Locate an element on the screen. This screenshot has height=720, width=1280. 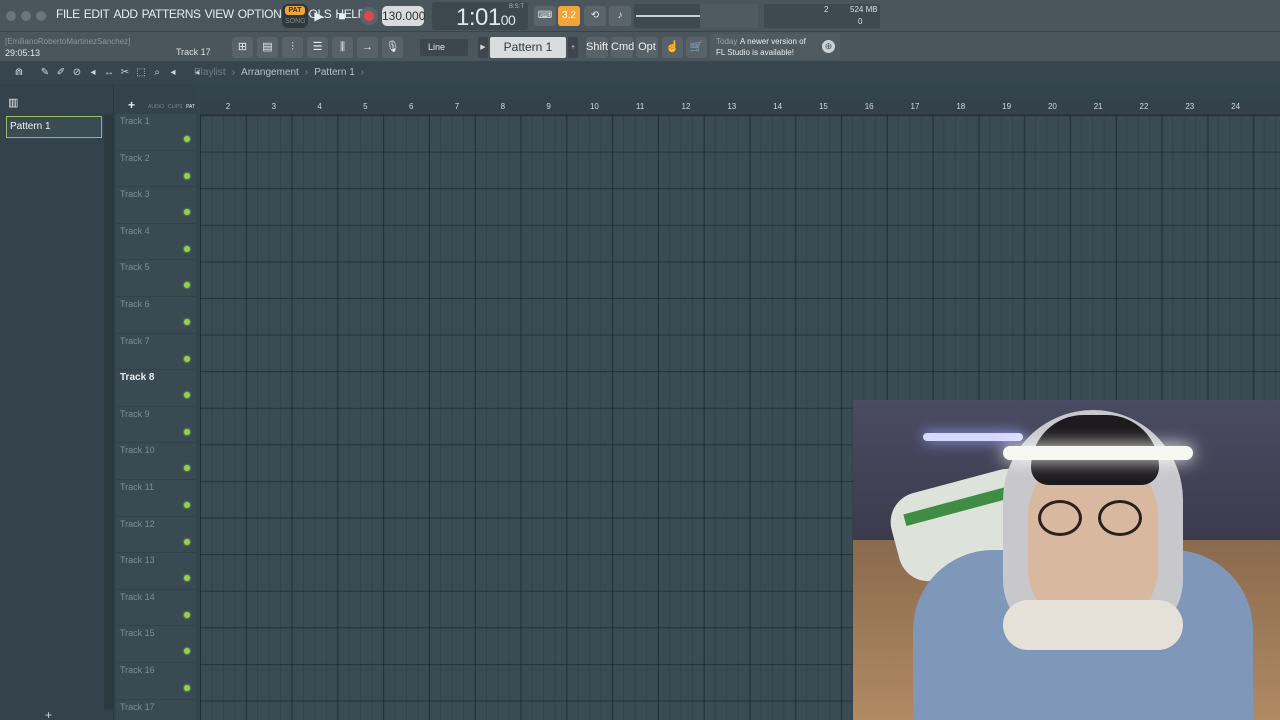
add-track-icon: + is located at coordinates (131, 105).